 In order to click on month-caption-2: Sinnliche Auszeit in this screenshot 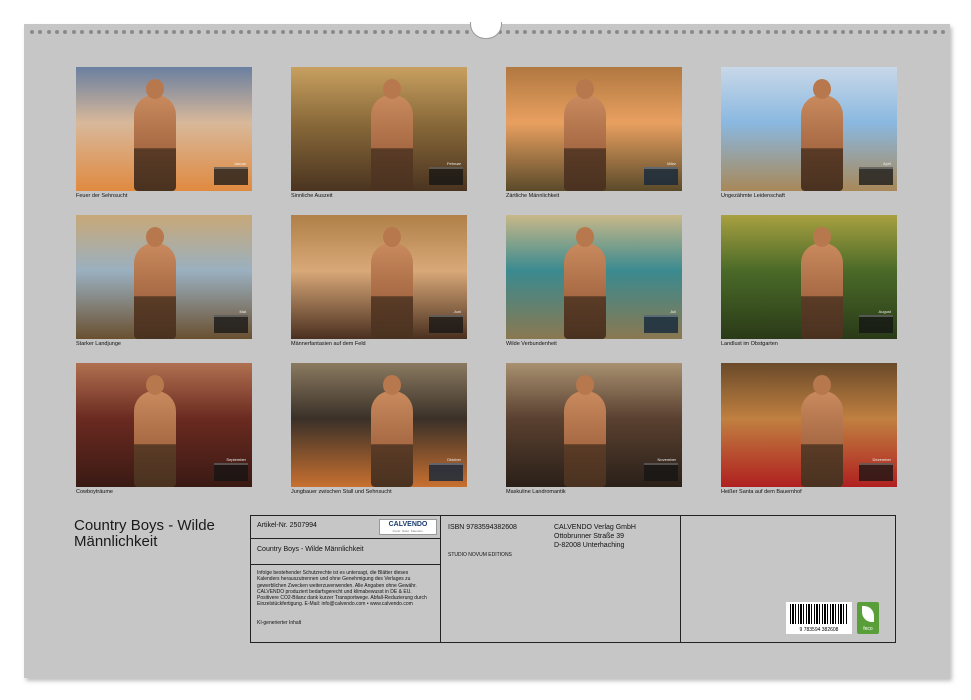, I will do `click(312, 196)`.